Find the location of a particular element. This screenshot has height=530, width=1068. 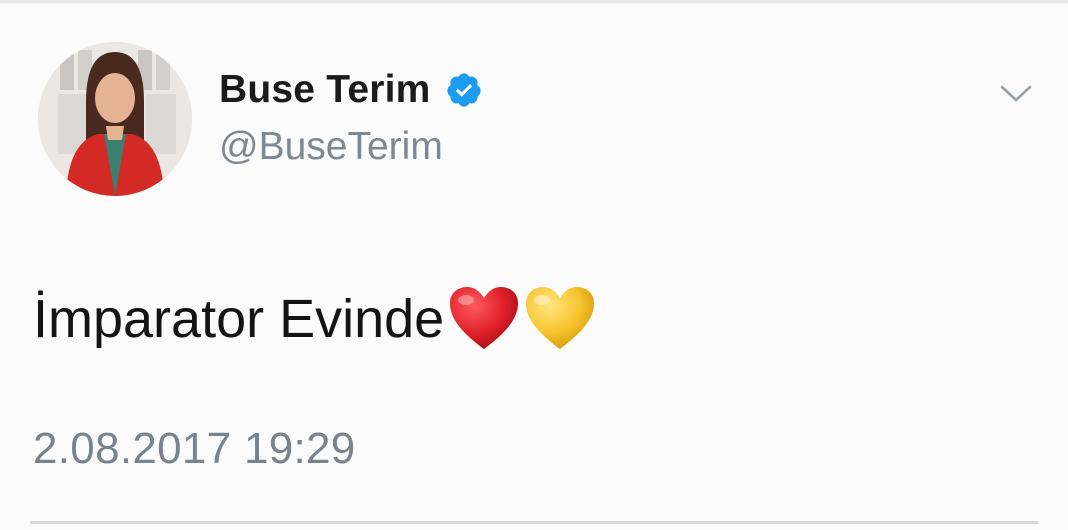

bottom-divider is located at coordinates (534, 522).